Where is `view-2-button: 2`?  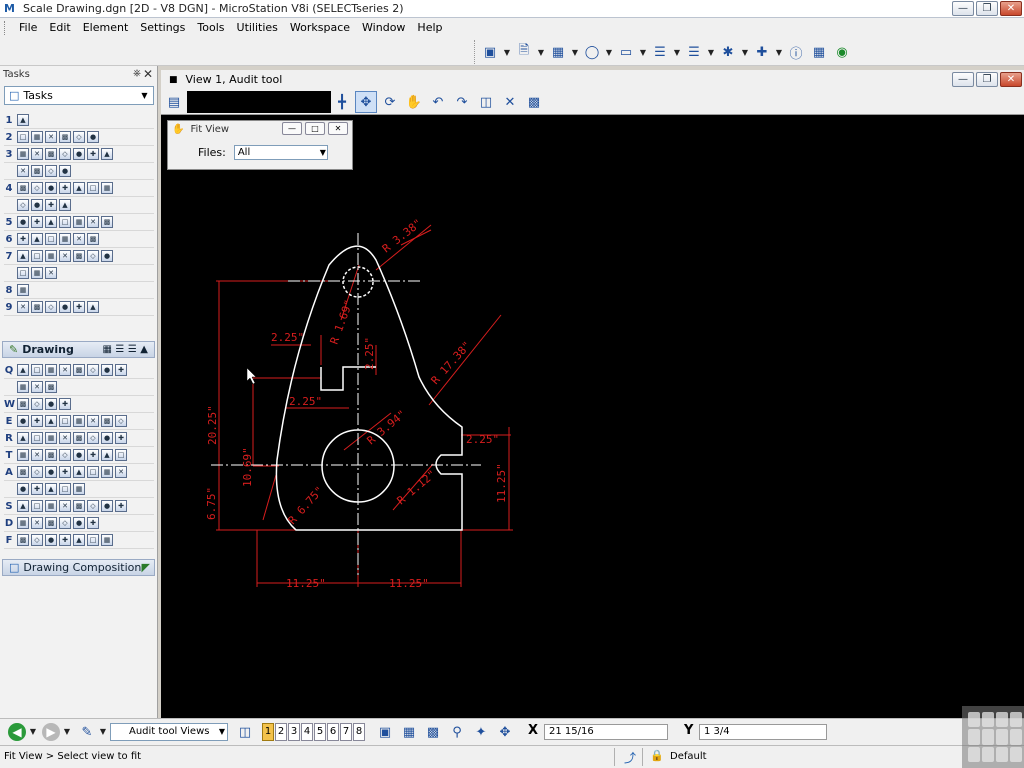 view-2-button: 2 is located at coordinates (281, 732).